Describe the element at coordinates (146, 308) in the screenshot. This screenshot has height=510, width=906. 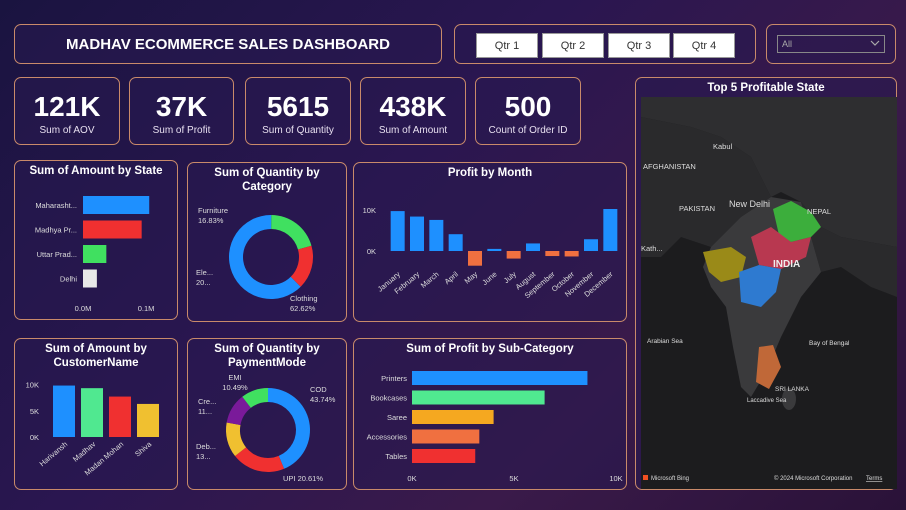
I see `state-x-tick: 0.1M` at that location.